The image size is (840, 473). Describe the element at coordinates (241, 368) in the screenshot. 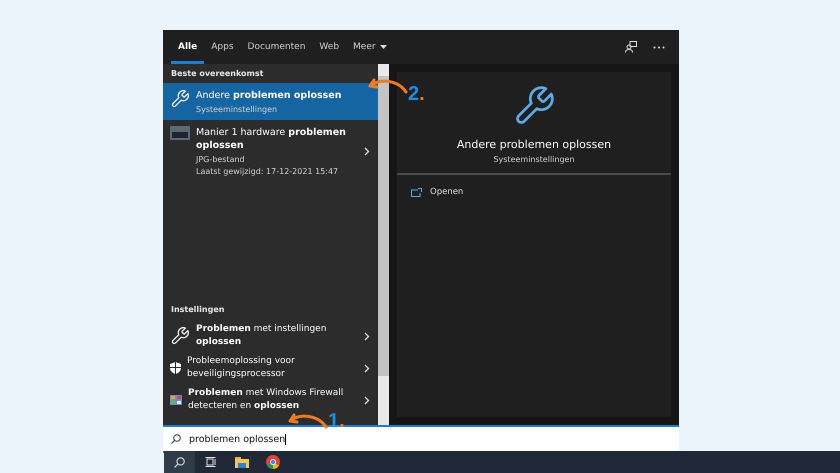

I see `settings-title: Probleemoplossing voor beveiligingsprocessor` at that location.